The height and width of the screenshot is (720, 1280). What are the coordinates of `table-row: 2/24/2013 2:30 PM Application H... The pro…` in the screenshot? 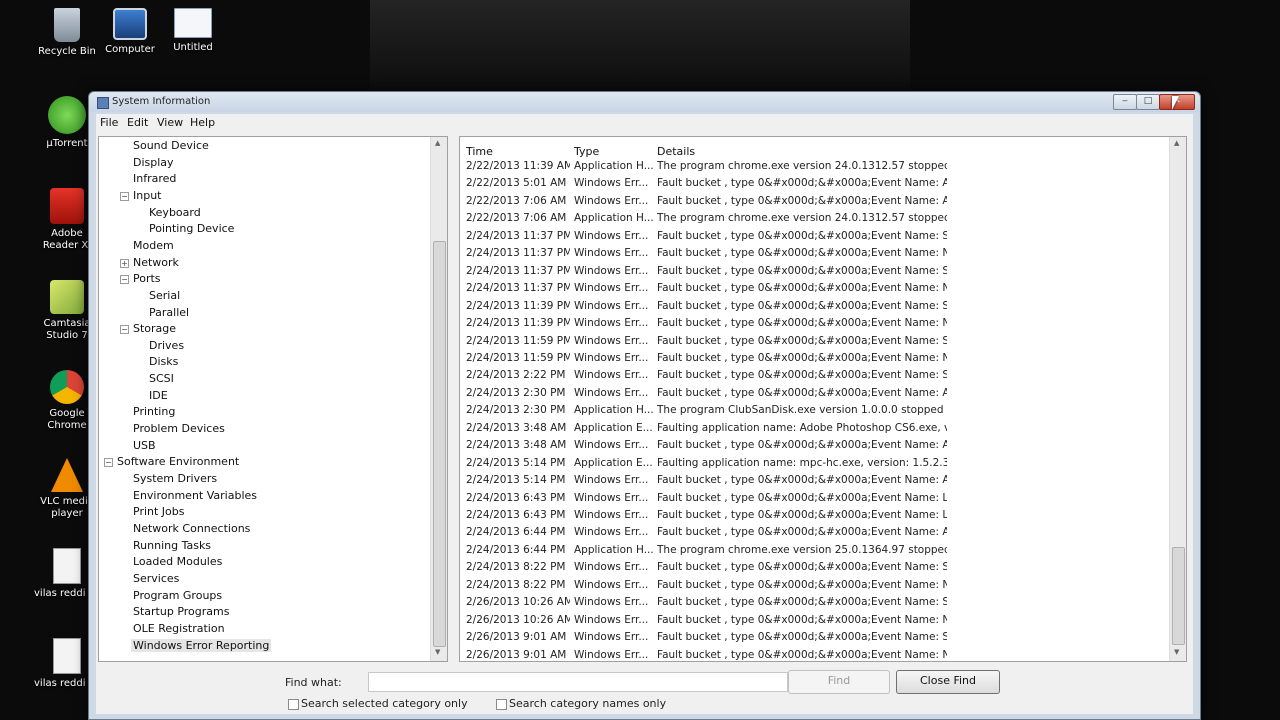 It's located at (810, 410).